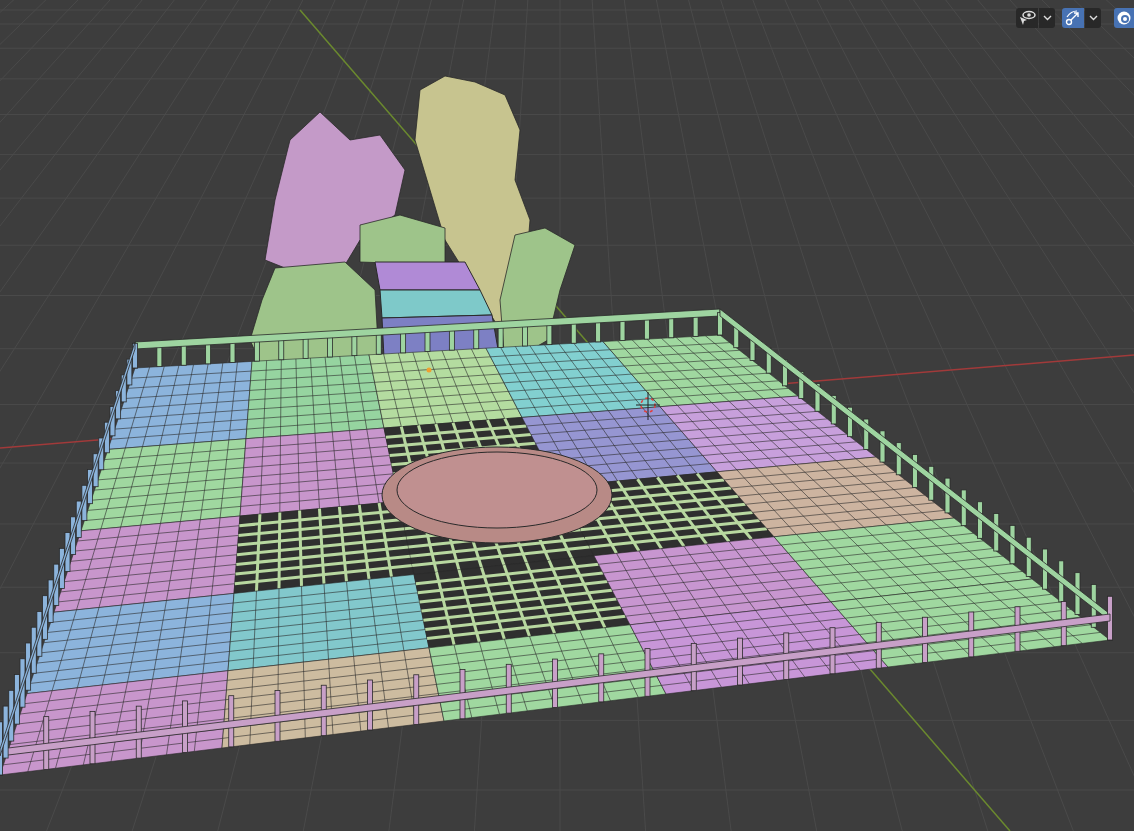  I want to click on gizmo-toggle-button, so click(1073, 18).